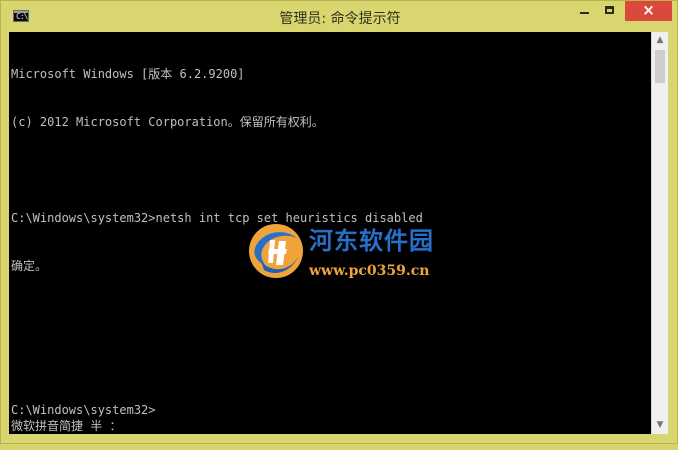 Image resolution: width=678 pixels, height=450 pixels. I want to click on scrollbar-thumb, so click(660, 66).